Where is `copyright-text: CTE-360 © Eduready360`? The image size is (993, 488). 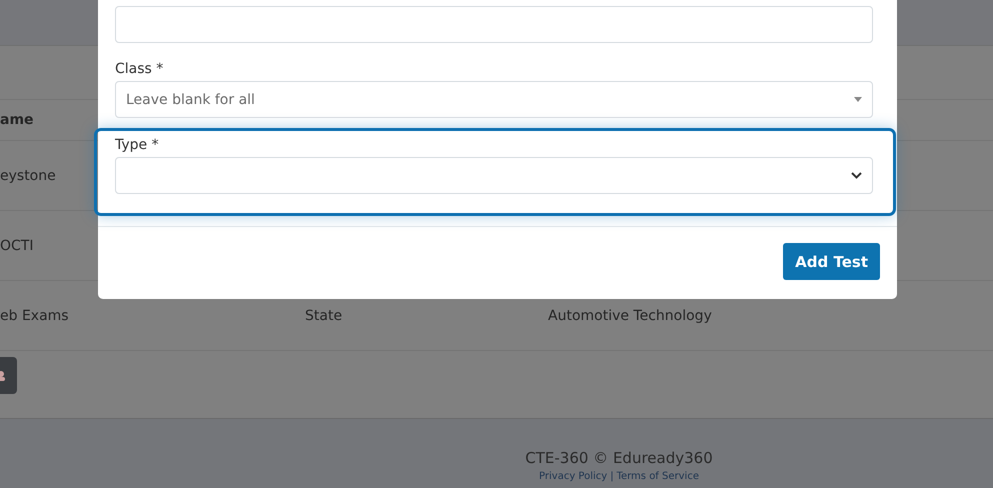
copyright-text: CTE-360 © Eduready360 is located at coordinates (619, 458).